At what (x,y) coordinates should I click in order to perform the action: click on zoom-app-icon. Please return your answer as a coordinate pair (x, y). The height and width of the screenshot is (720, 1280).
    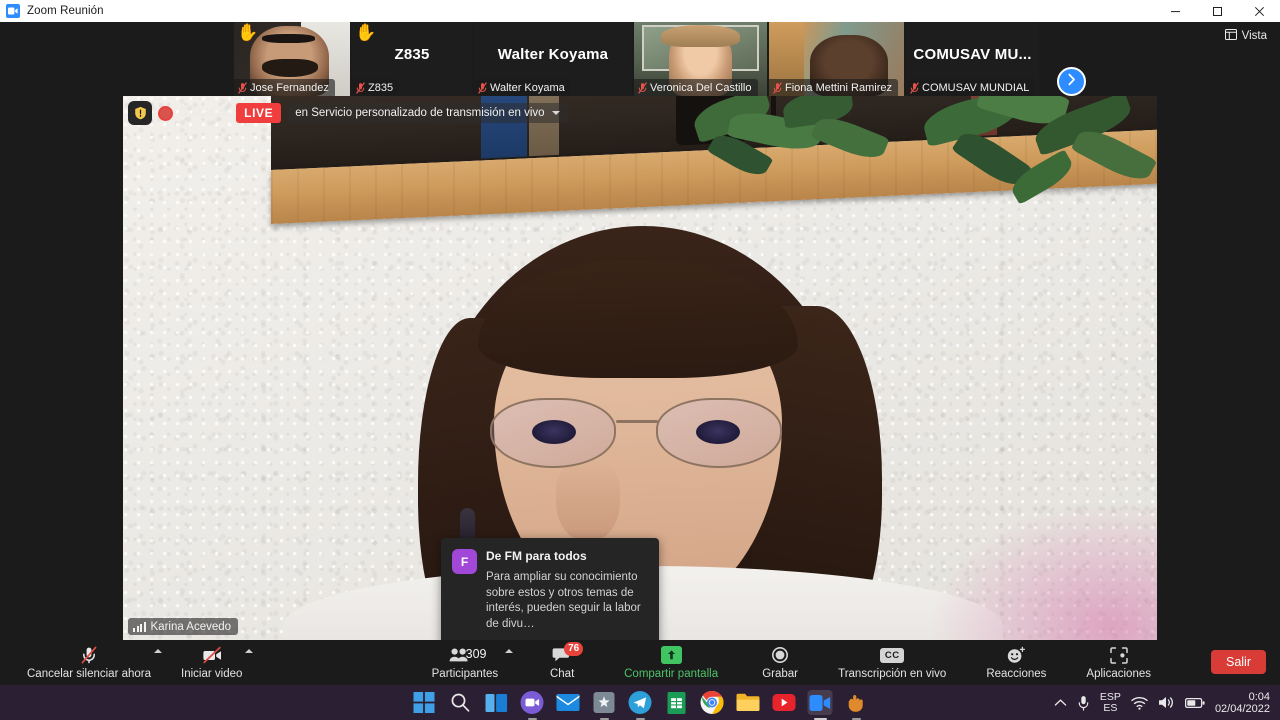
    Looking at the image, I should click on (532, 702).